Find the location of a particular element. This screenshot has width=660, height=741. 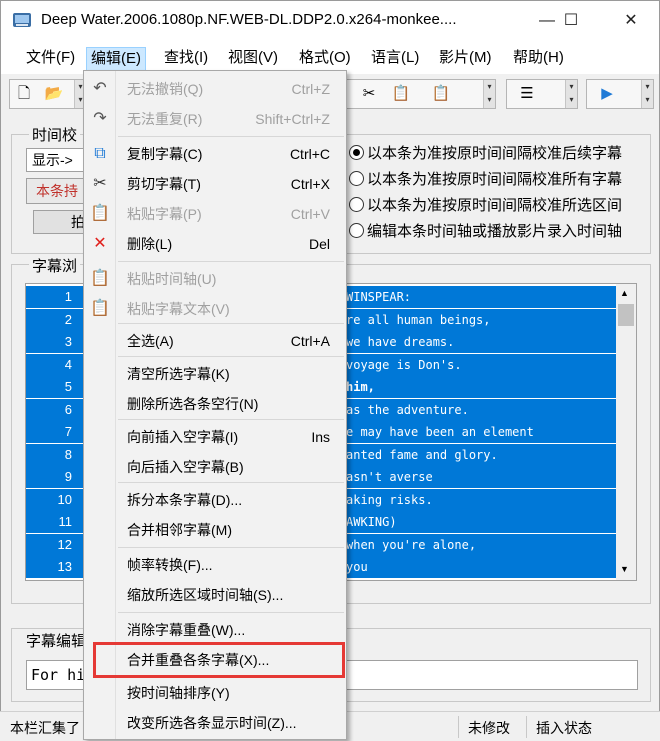

subtitle-editor-label: 字幕编辑 is located at coordinates (56, 640).